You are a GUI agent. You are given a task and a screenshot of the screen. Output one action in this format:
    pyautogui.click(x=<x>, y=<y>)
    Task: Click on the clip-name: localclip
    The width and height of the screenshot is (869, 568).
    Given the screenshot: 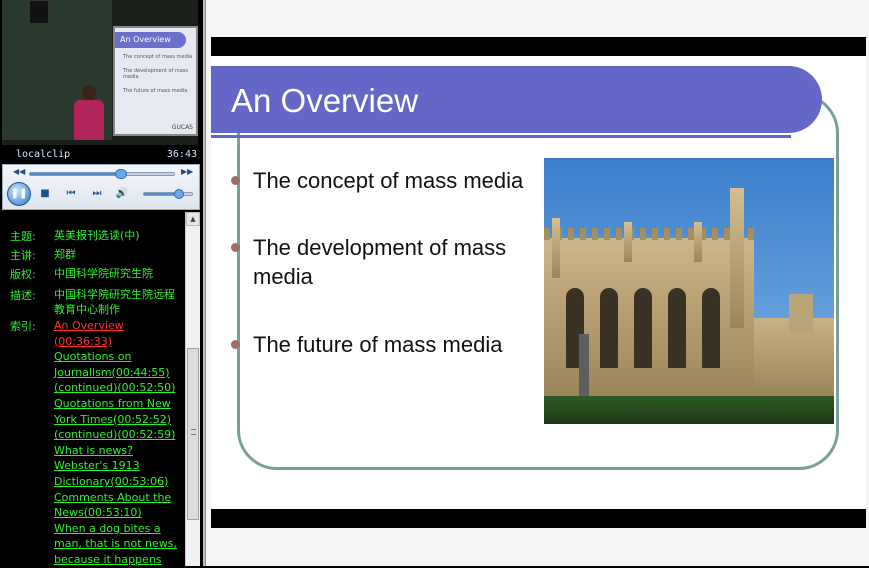 What is the action you would take?
    pyautogui.click(x=43, y=154)
    